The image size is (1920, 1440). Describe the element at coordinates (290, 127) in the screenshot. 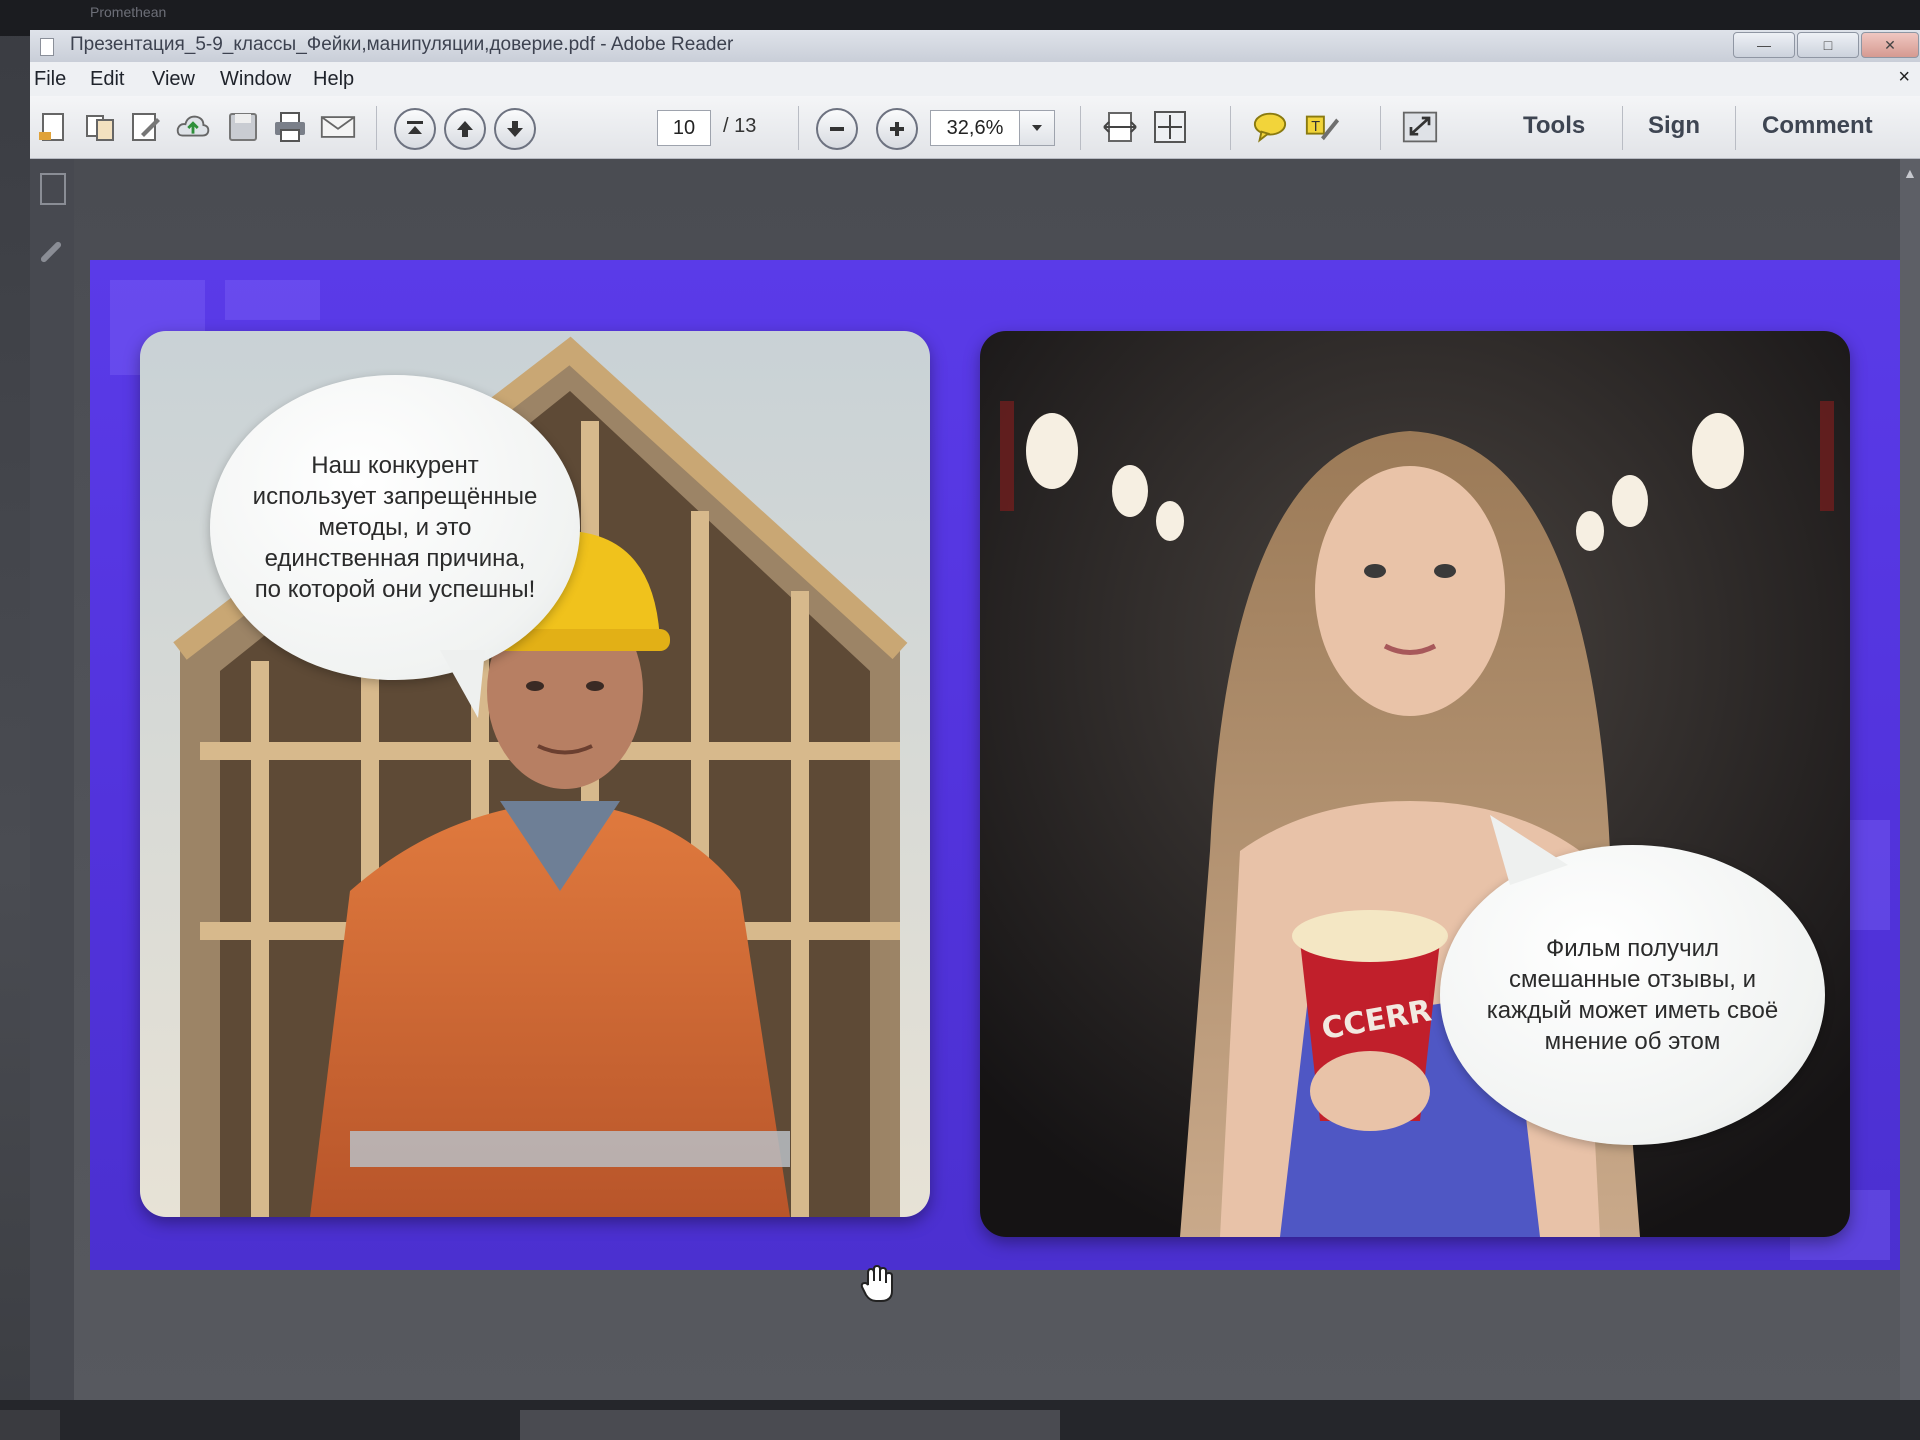

I see `print-icon` at that location.